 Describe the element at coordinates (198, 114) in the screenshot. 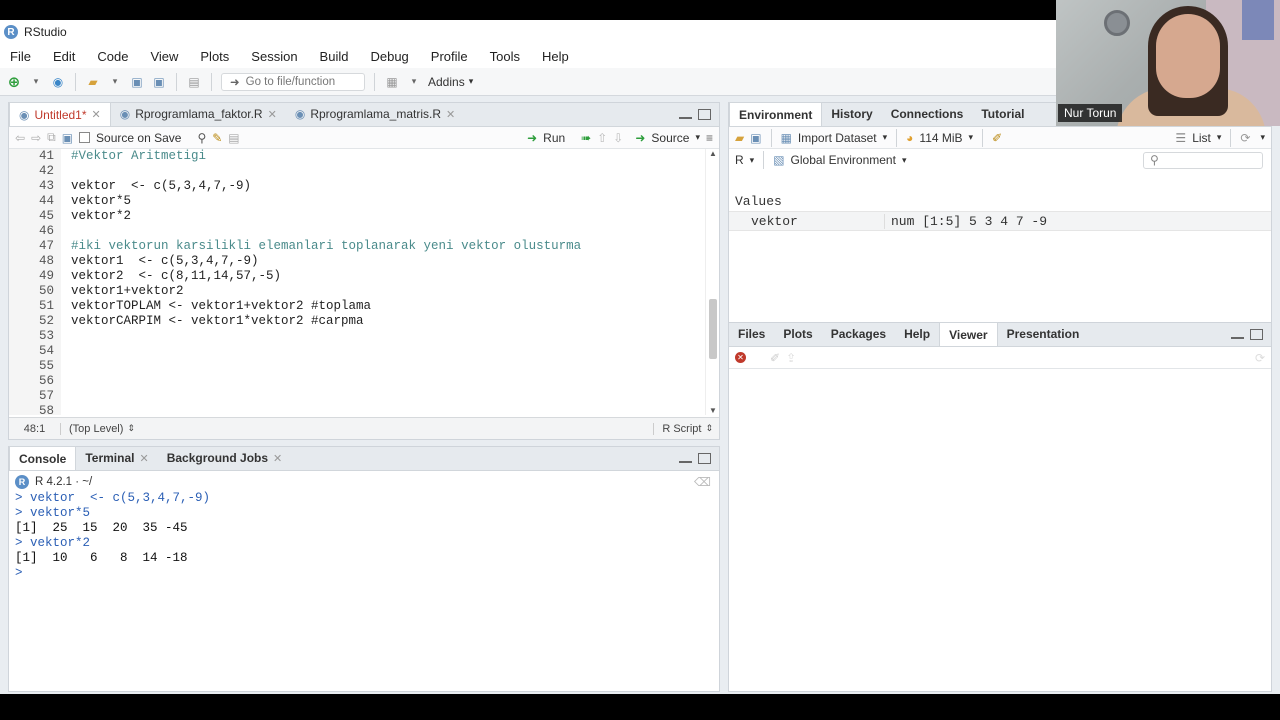

I see `tab-rprogramlama-faktor: ◉ Rprogramlama_faktor.R ✕` at that location.